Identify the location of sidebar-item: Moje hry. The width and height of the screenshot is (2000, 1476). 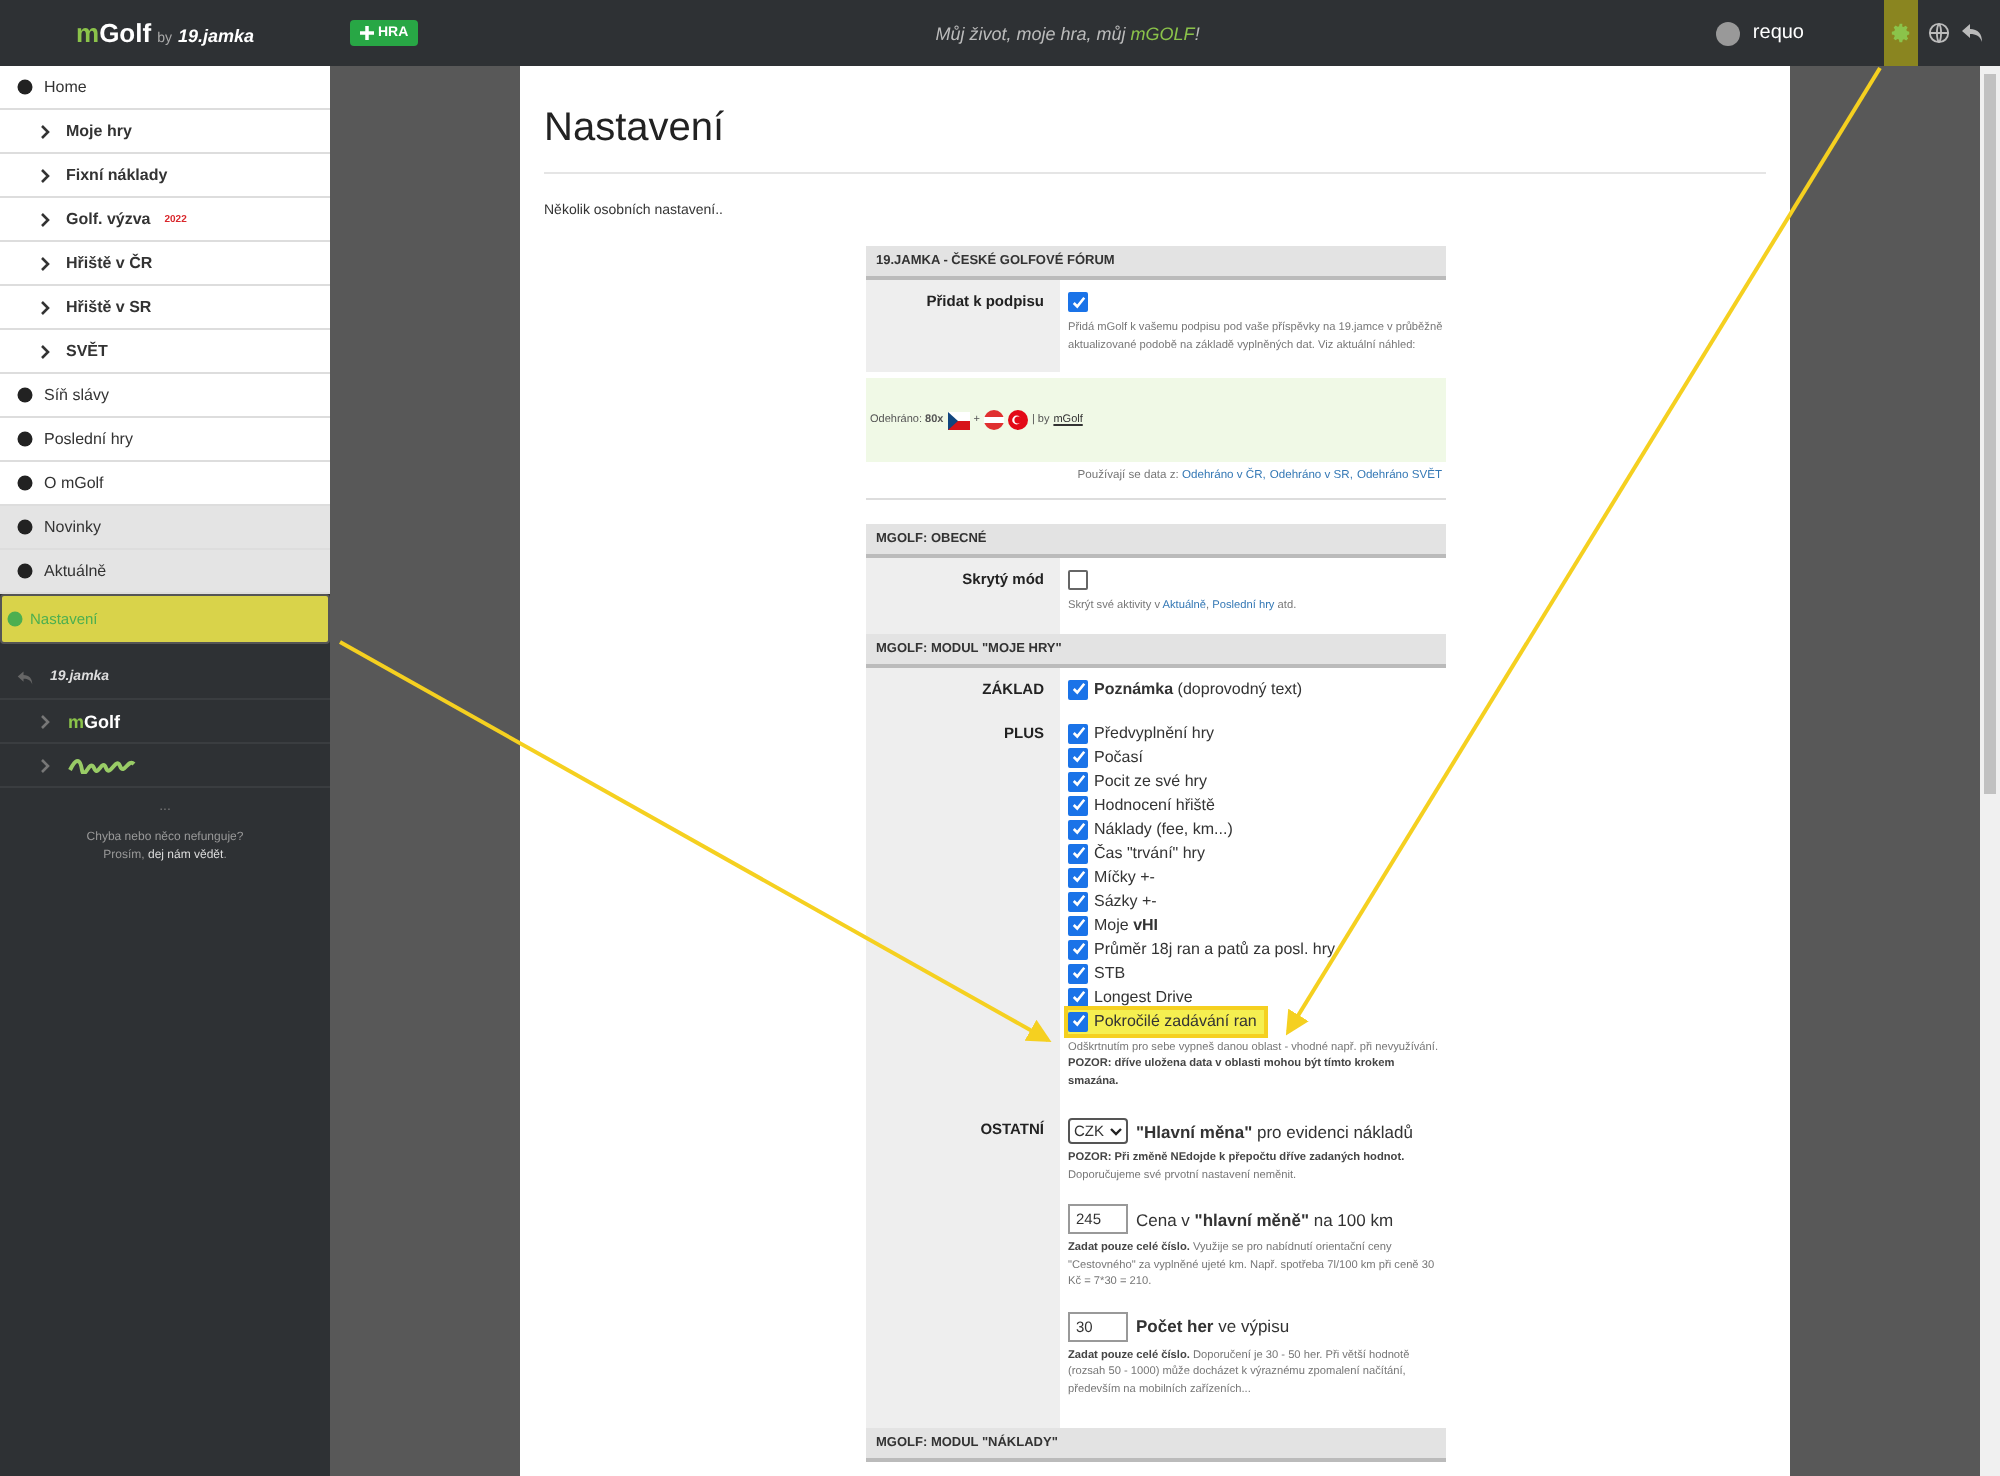
(165, 132).